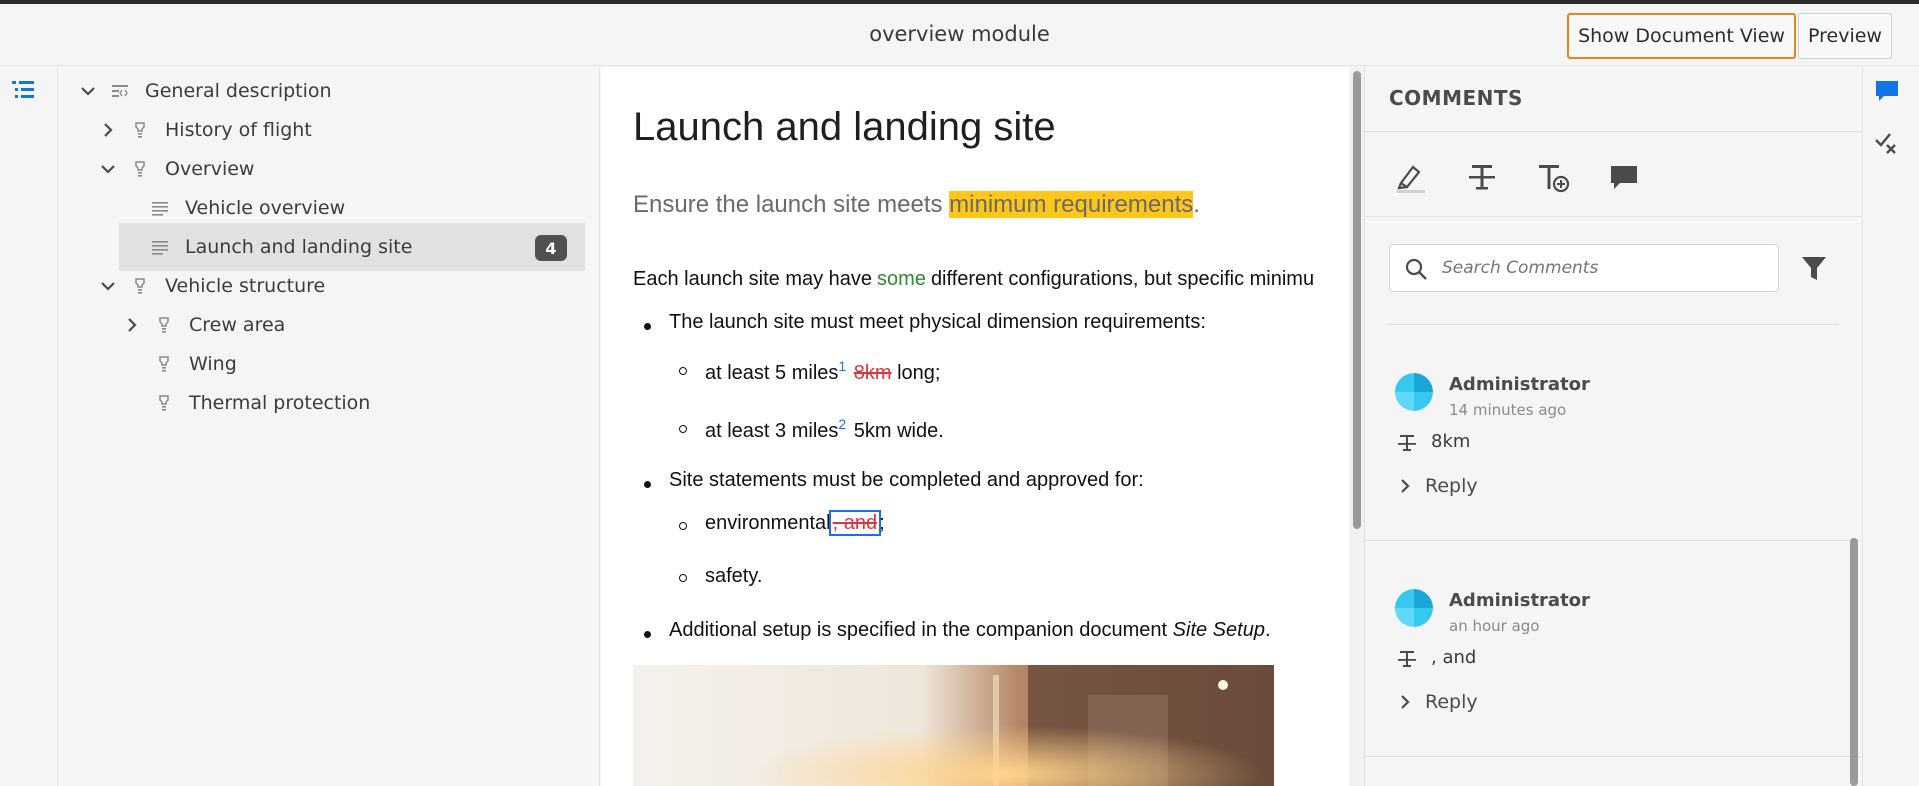  What do you see at coordinates (1854, 662) in the screenshot?
I see `comments-scroll-thumb` at bounding box center [1854, 662].